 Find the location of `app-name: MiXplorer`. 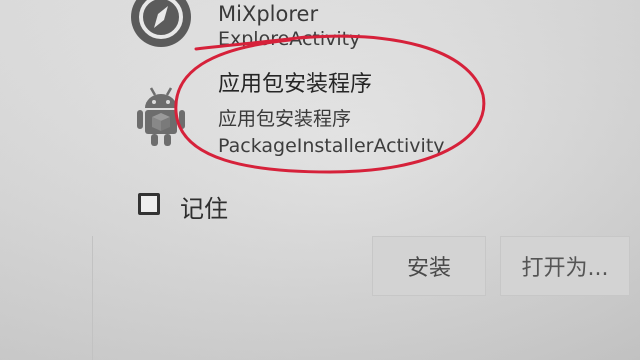

app-name: MiXplorer is located at coordinates (268, 14).